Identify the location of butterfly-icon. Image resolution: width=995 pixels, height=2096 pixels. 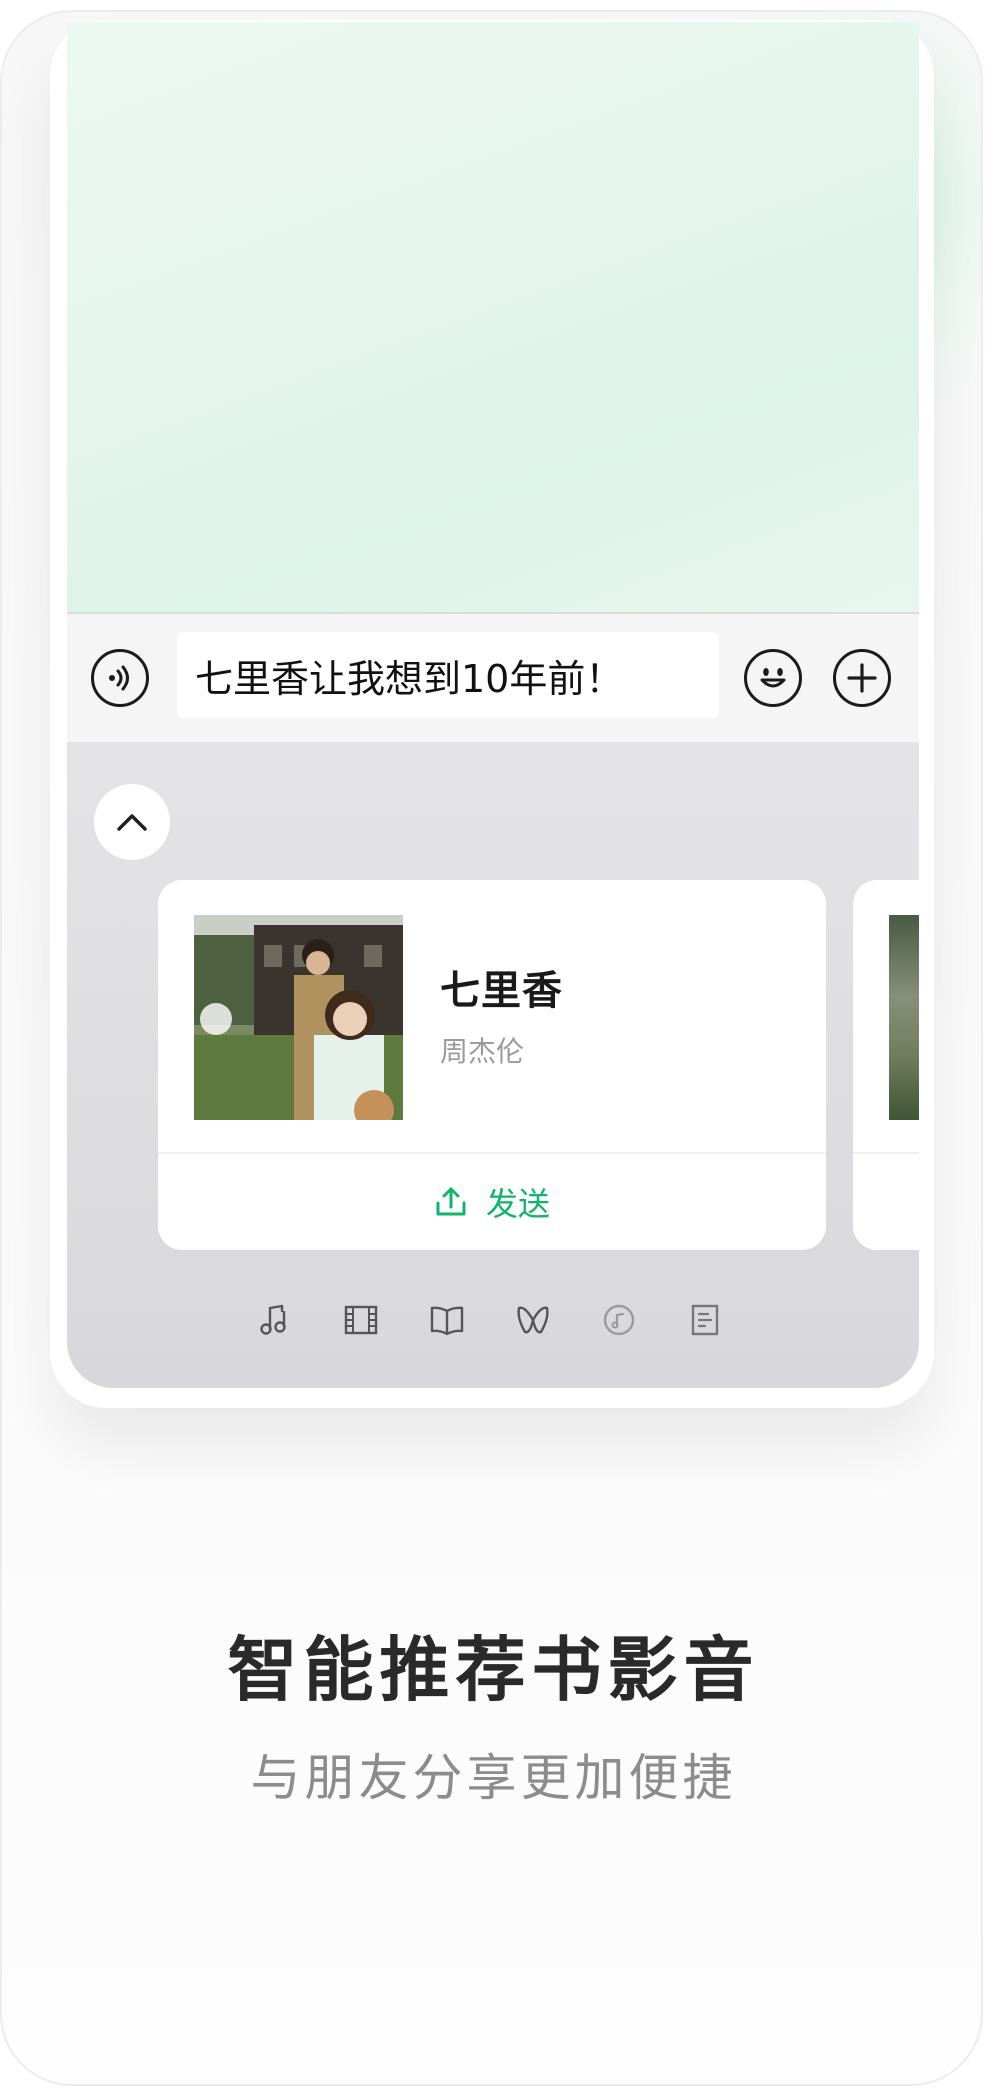
(533, 1320).